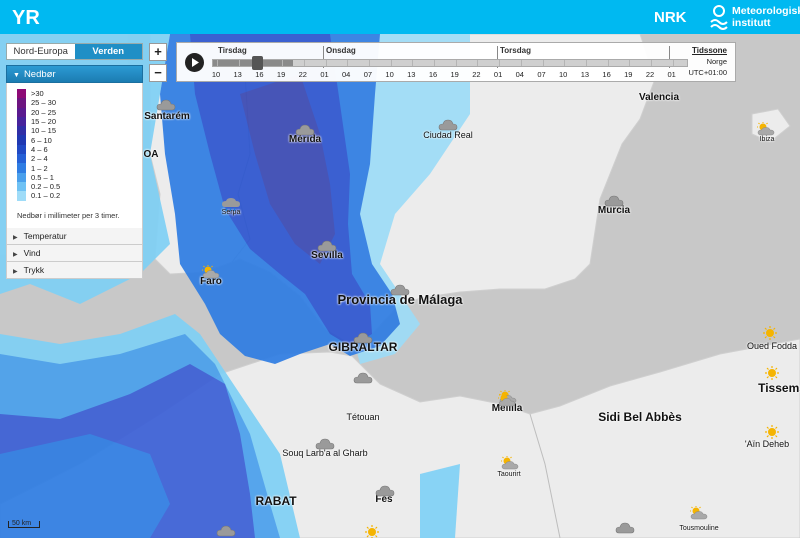 The width and height of the screenshot is (800, 538). Describe the element at coordinates (41, 51) in the screenshot. I see `tab-nord-europa: Nord-Europa` at that location.